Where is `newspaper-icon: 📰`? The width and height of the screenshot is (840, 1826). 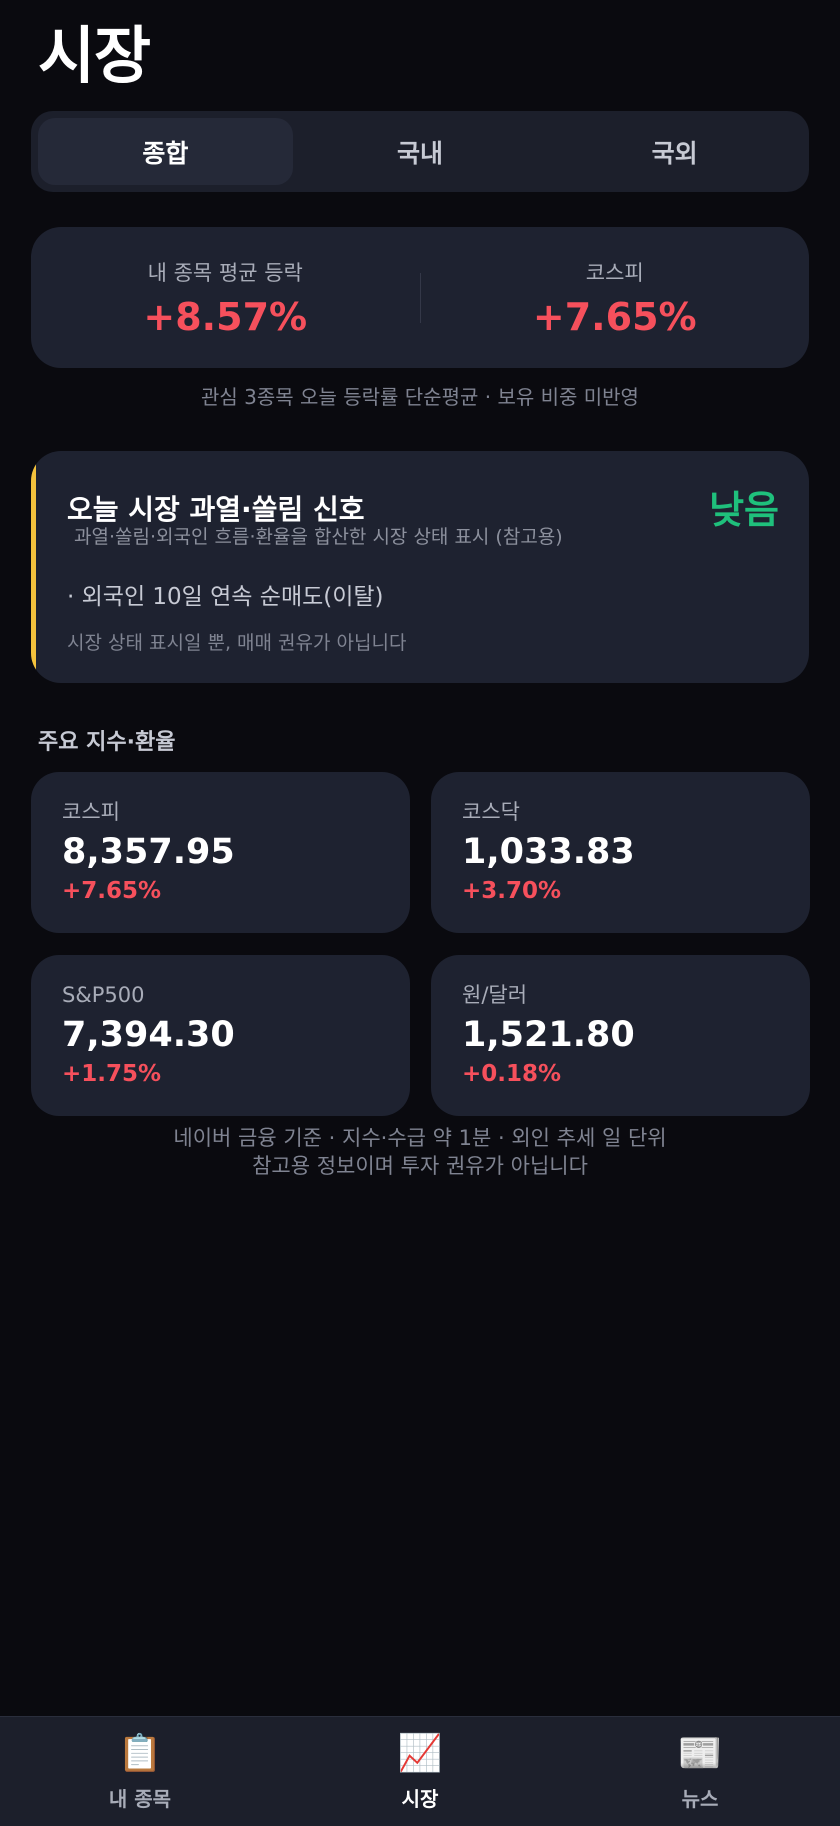 newspaper-icon: 📰 is located at coordinates (700, 1753).